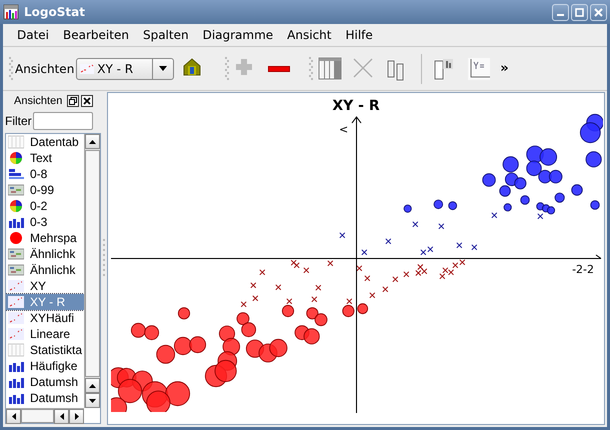  What do you see at coordinates (45, 238) in the screenshot?
I see `view-list-item: Mehrspa` at bounding box center [45, 238].